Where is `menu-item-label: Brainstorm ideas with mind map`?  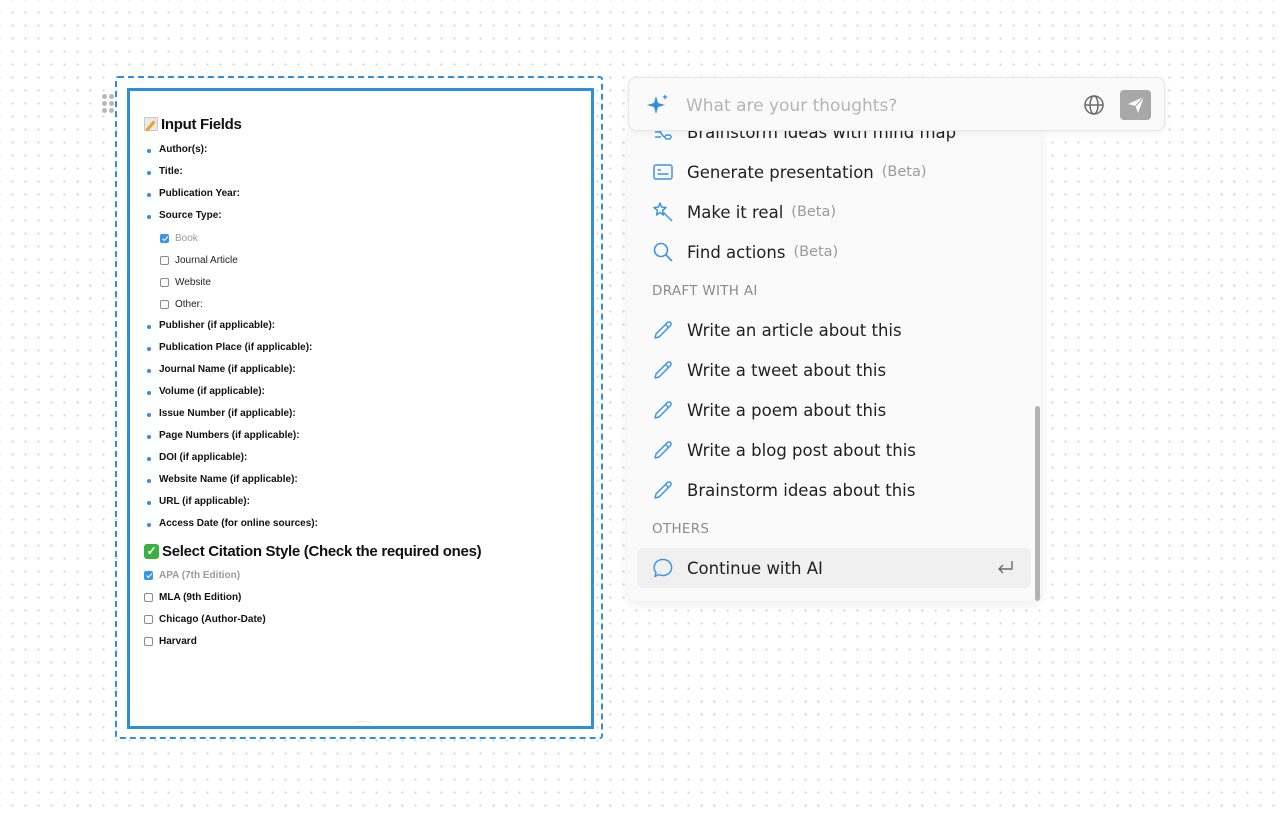
menu-item-label: Brainstorm ideas with mind map is located at coordinates (822, 136).